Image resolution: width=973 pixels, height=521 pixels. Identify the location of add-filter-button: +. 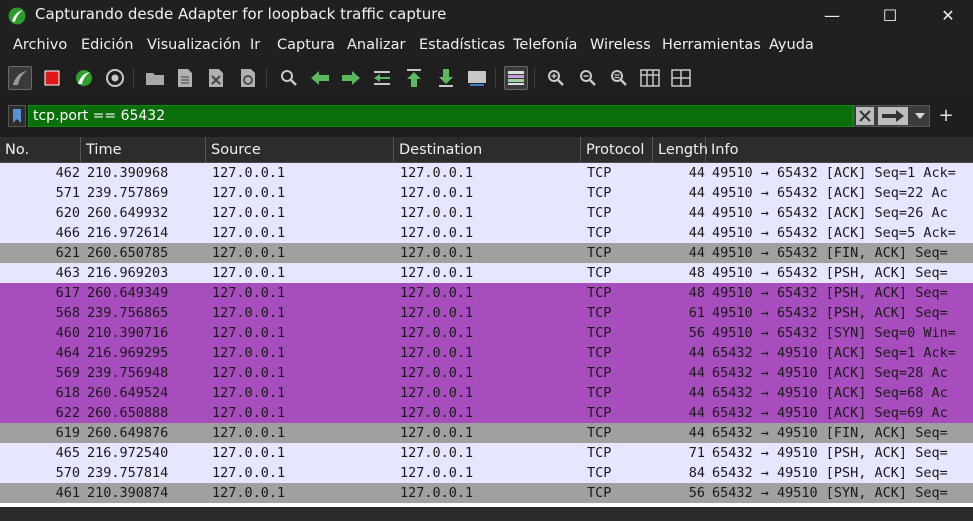
(946, 116).